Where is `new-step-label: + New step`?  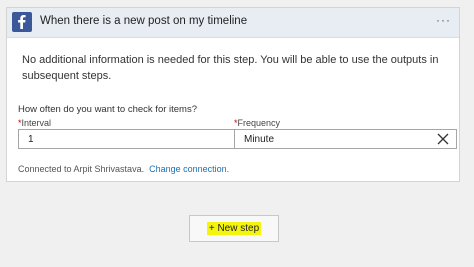 new-step-label: + New step is located at coordinates (234, 228).